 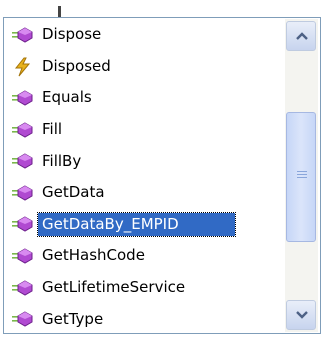 What do you see at coordinates (148, 67) in the screenshot?
I see `completion-item: Disposed` at bounding box center [148, 67].